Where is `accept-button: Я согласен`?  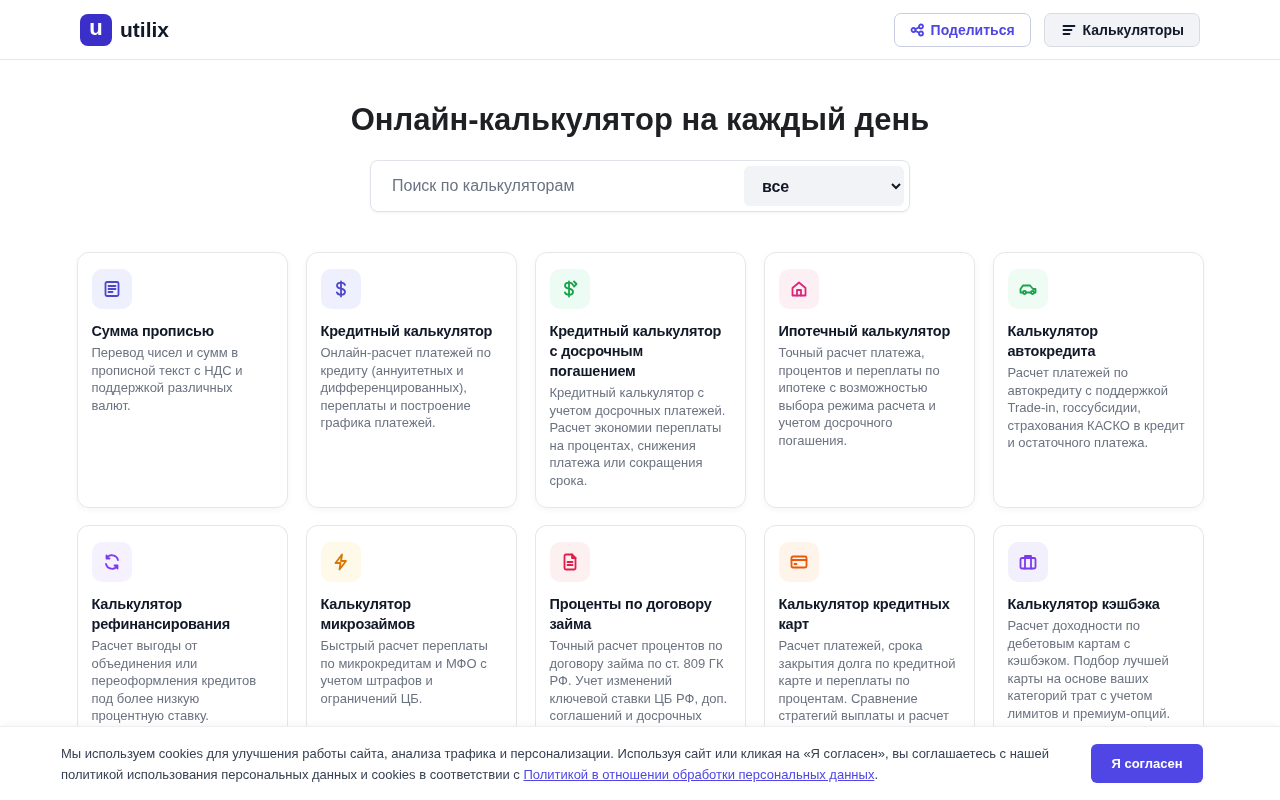 accept-button: Я согласен is located at coordinates (1147, 763).